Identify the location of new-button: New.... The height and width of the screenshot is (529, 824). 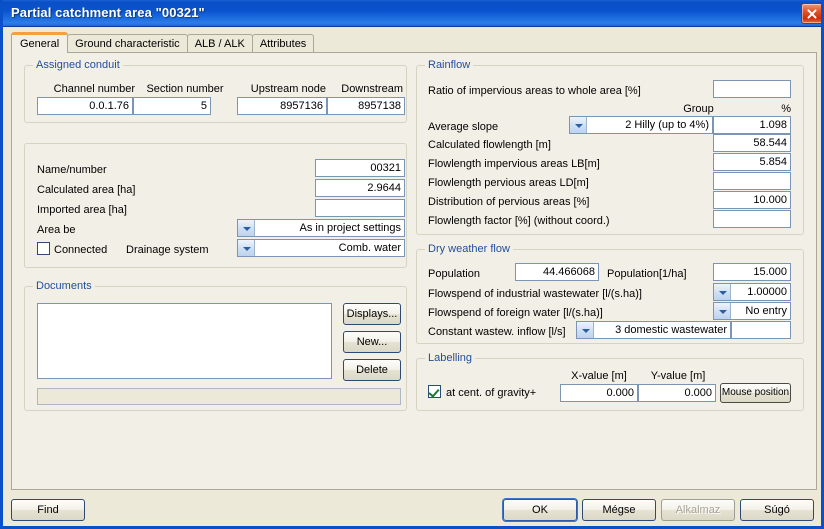
(372, 342).